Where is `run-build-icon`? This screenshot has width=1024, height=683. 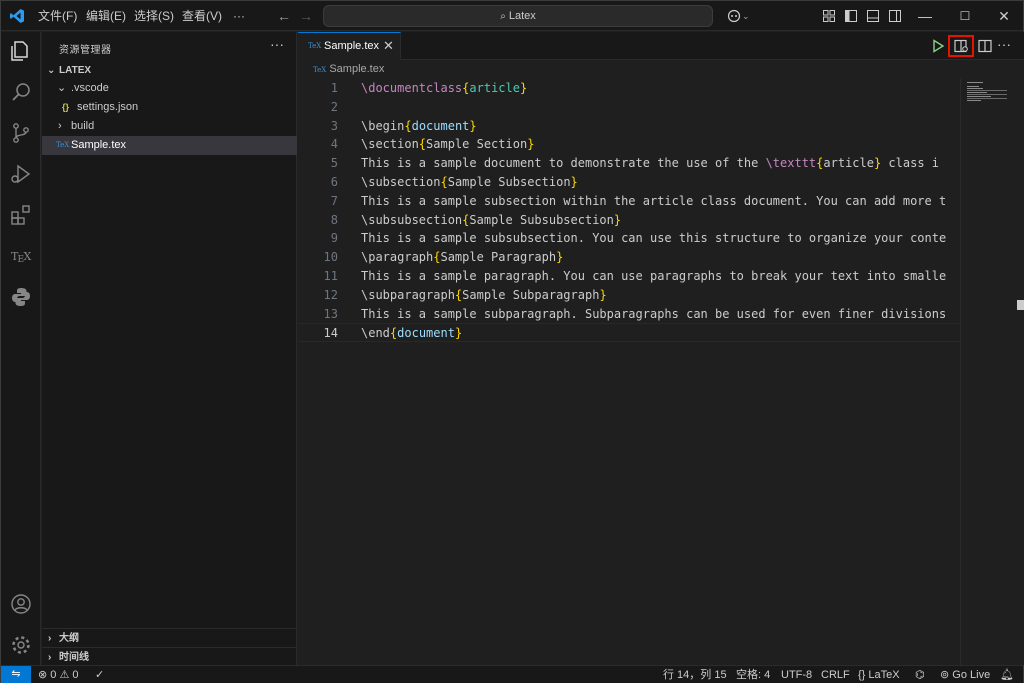 run-build-icon is located at coordinates (938, 46).